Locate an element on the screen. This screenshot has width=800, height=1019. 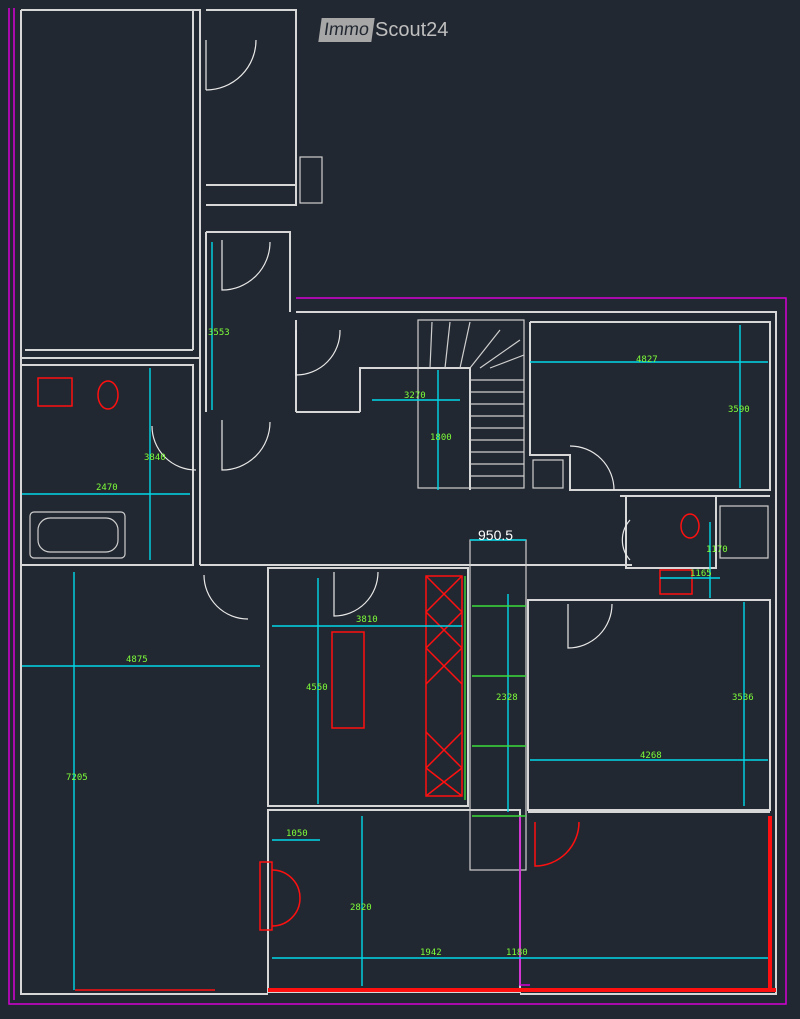
dim-label: 3536 is located at coordinates (743, 698).